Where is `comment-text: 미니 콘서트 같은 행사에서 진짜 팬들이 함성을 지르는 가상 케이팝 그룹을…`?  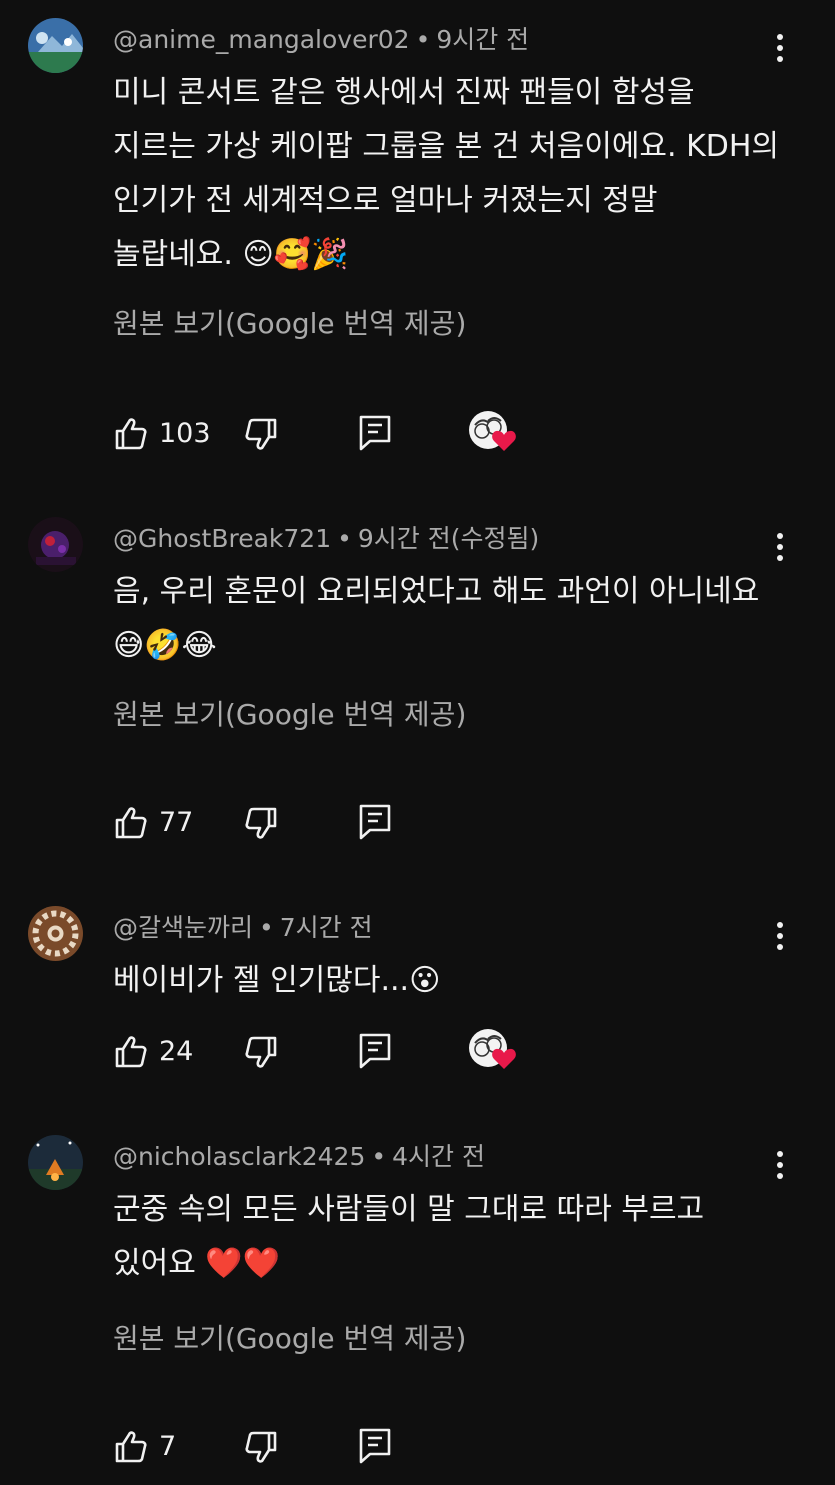
comment-text: 미니 콘서트 같은 행사에서 진짜 팬들이 함성을 지르는 가상 케이팝 그룹을… is located at coordinates (446, 173).